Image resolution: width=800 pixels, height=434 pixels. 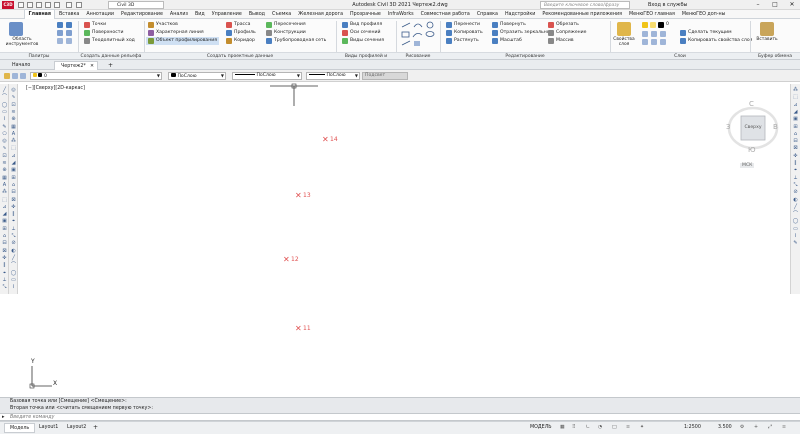 What do you see at coordinates (240, 41) in the screenshot?
I see `corridor-button: Коридор` at bounding box center [240, 41].